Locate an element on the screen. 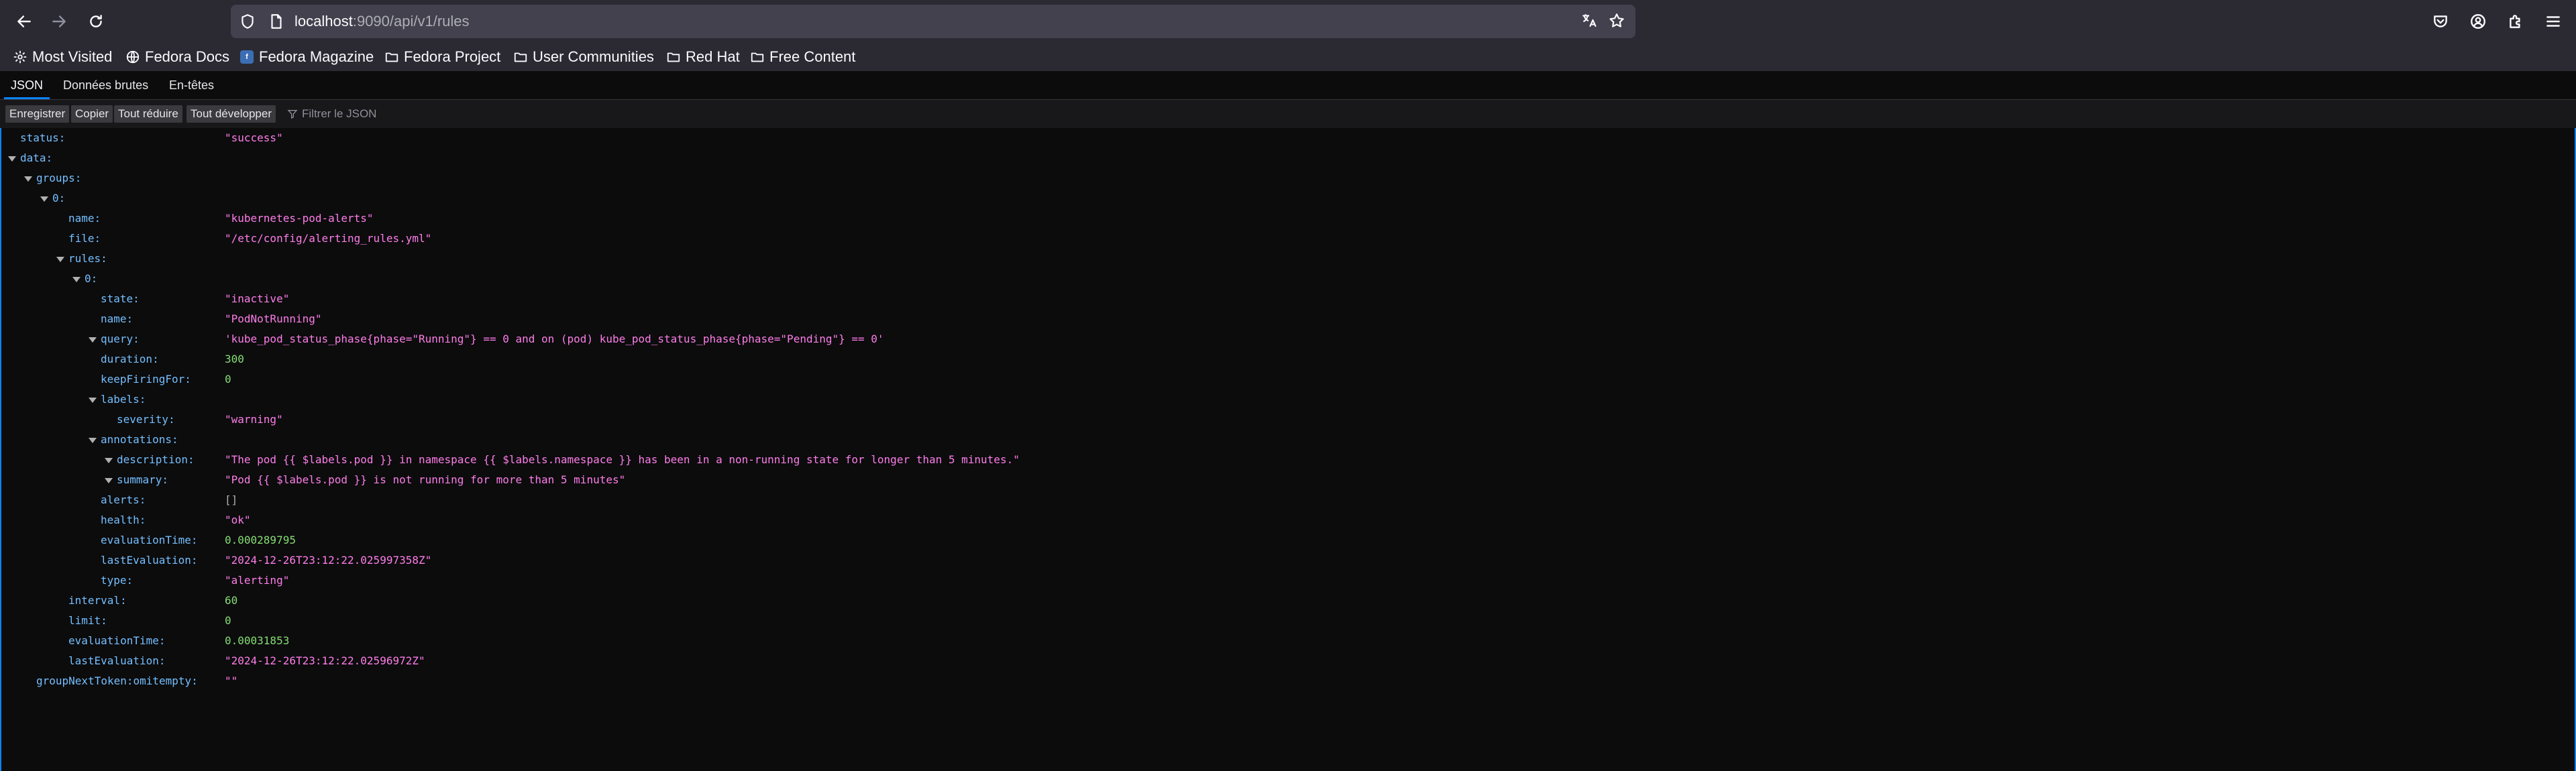  tab-raw-data: Données brutes is located at coordinates (105, 85).